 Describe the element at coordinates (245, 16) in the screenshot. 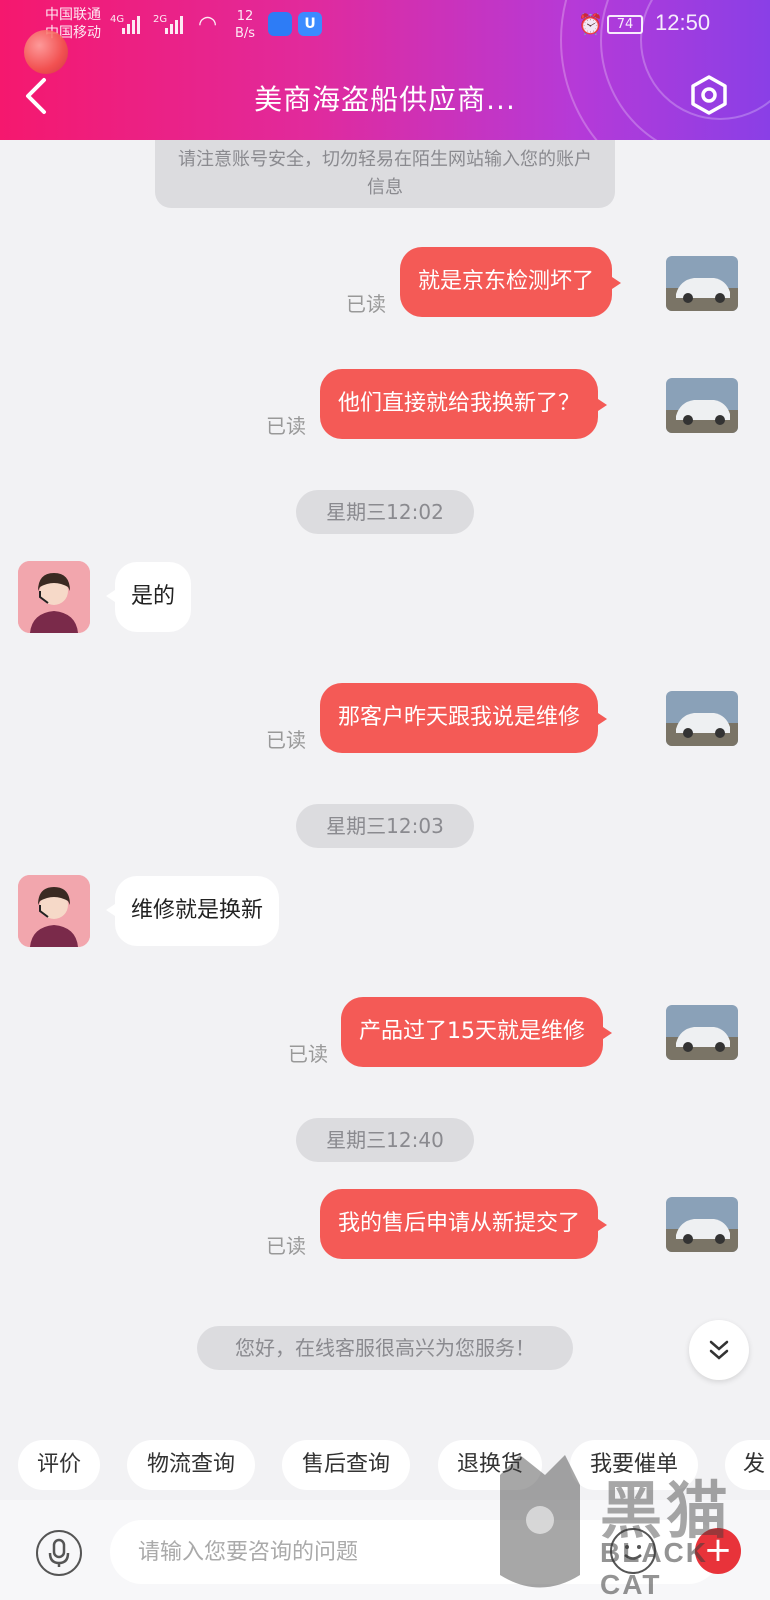

I see `speed-value: 12` at that location.